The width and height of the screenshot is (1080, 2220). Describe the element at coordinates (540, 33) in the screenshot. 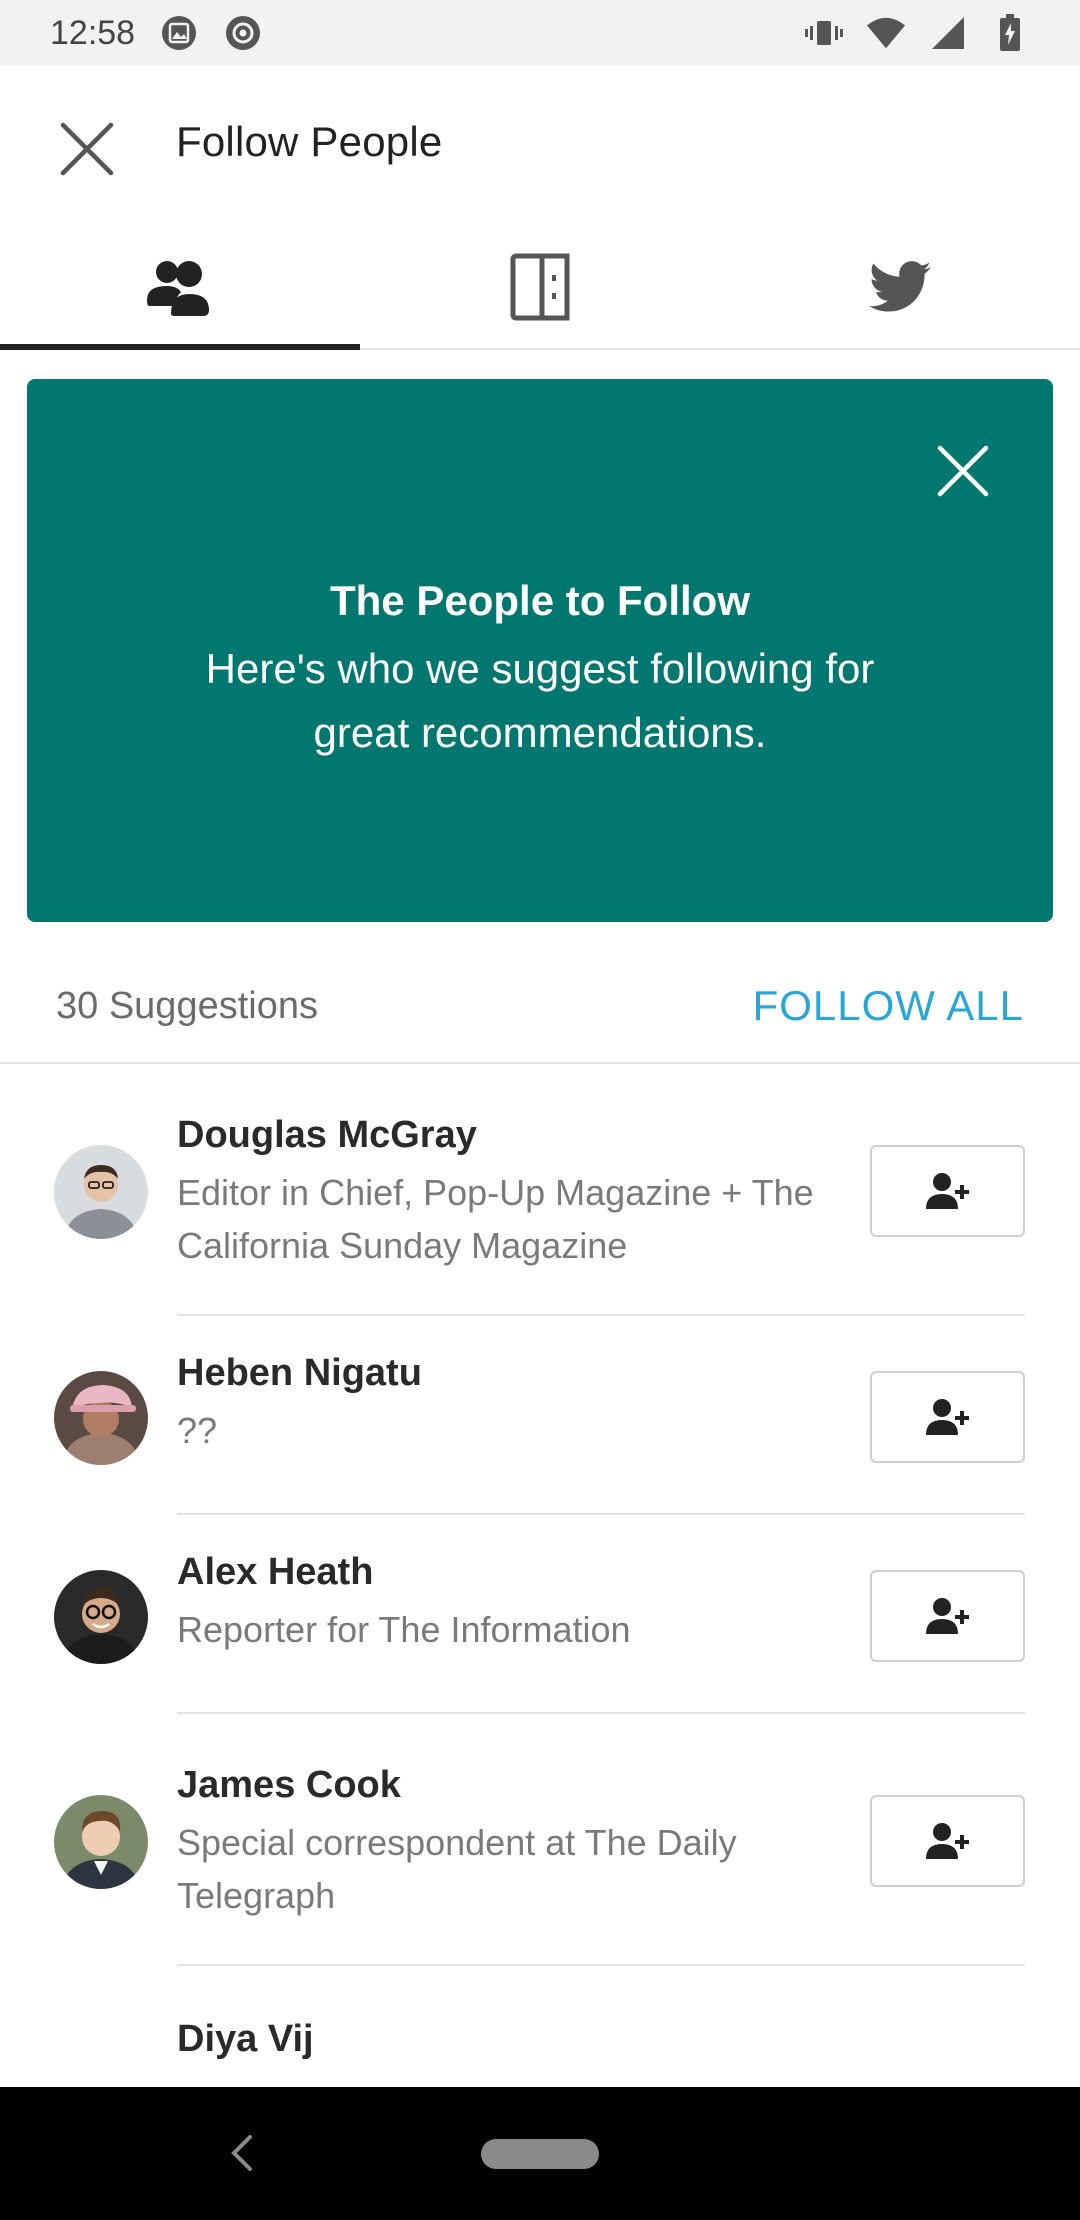

I see `status-bar: 12:58` at that location.